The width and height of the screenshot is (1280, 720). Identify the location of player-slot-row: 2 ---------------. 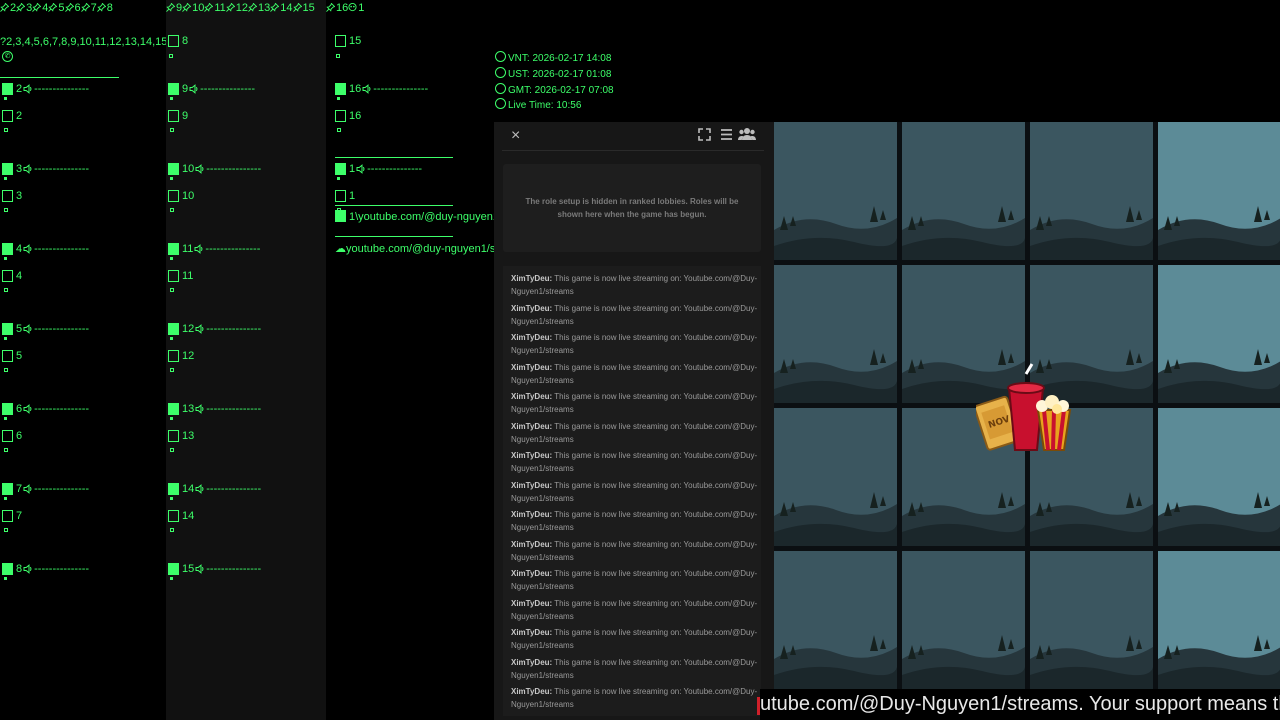
(45, 89).